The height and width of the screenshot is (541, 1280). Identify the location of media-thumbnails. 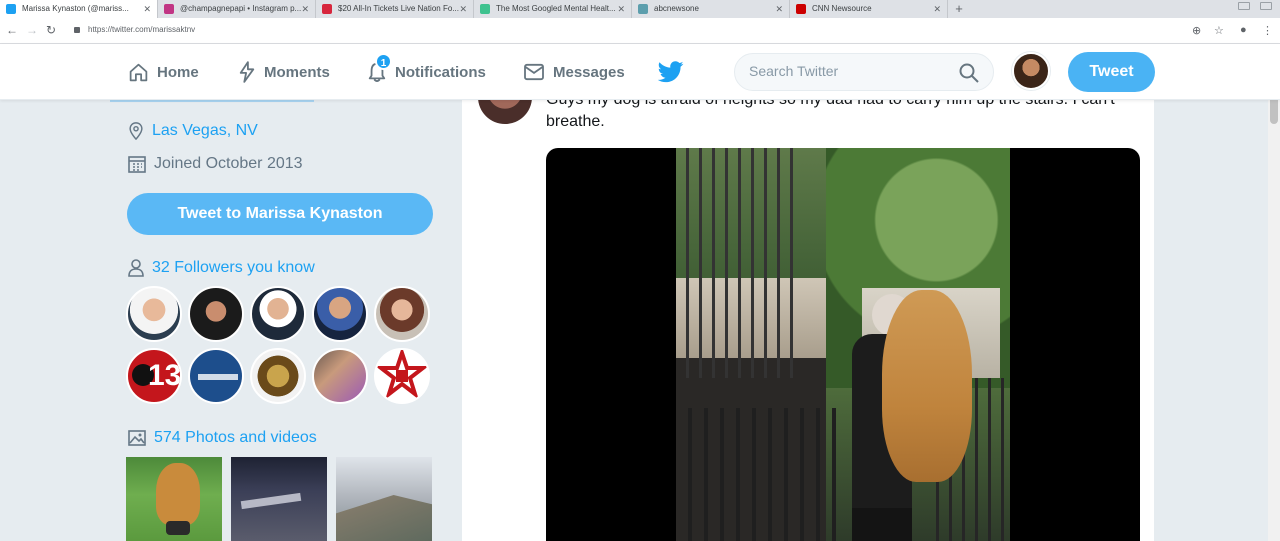
(281, 499).